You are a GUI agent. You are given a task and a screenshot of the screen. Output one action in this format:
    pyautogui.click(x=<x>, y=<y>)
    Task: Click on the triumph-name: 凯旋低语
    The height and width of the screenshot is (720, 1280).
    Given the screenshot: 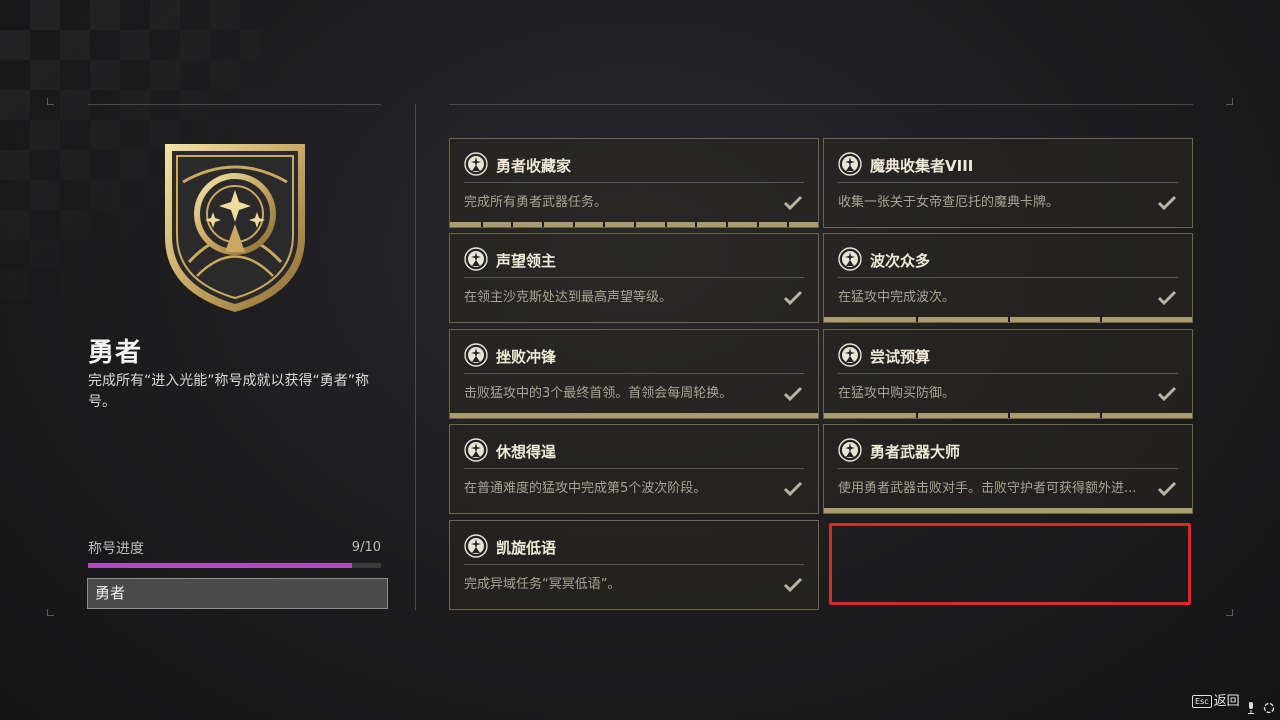 What is the action you would take?
    pyautogui.click(x=526, y=548)
    